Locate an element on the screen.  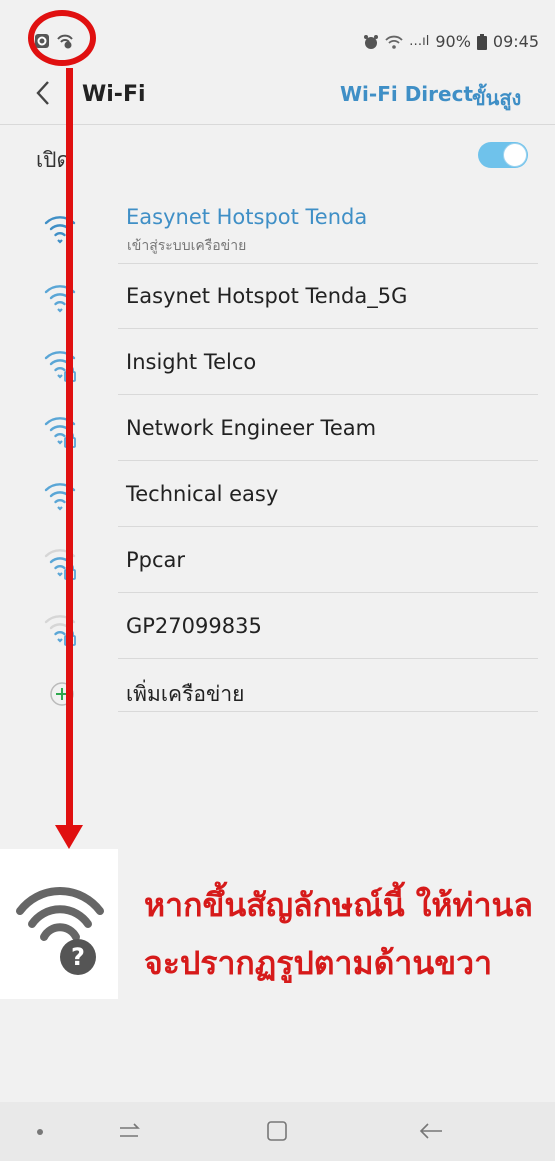
wifi-toggle-row: เปิด is located at coordinates (277, 156).